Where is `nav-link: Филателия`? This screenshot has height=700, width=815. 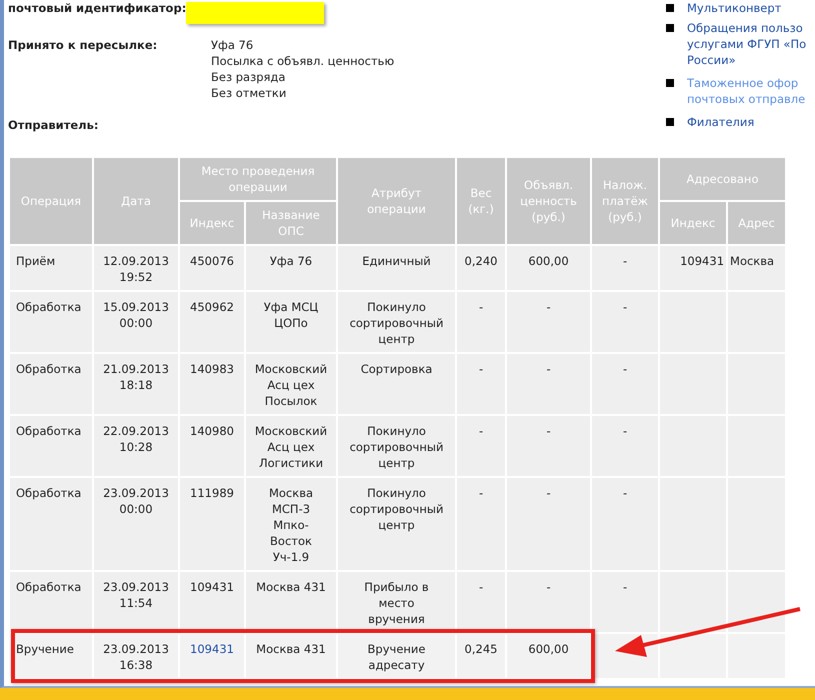
nav-link: Филателия is located at coordinates (720, 122).